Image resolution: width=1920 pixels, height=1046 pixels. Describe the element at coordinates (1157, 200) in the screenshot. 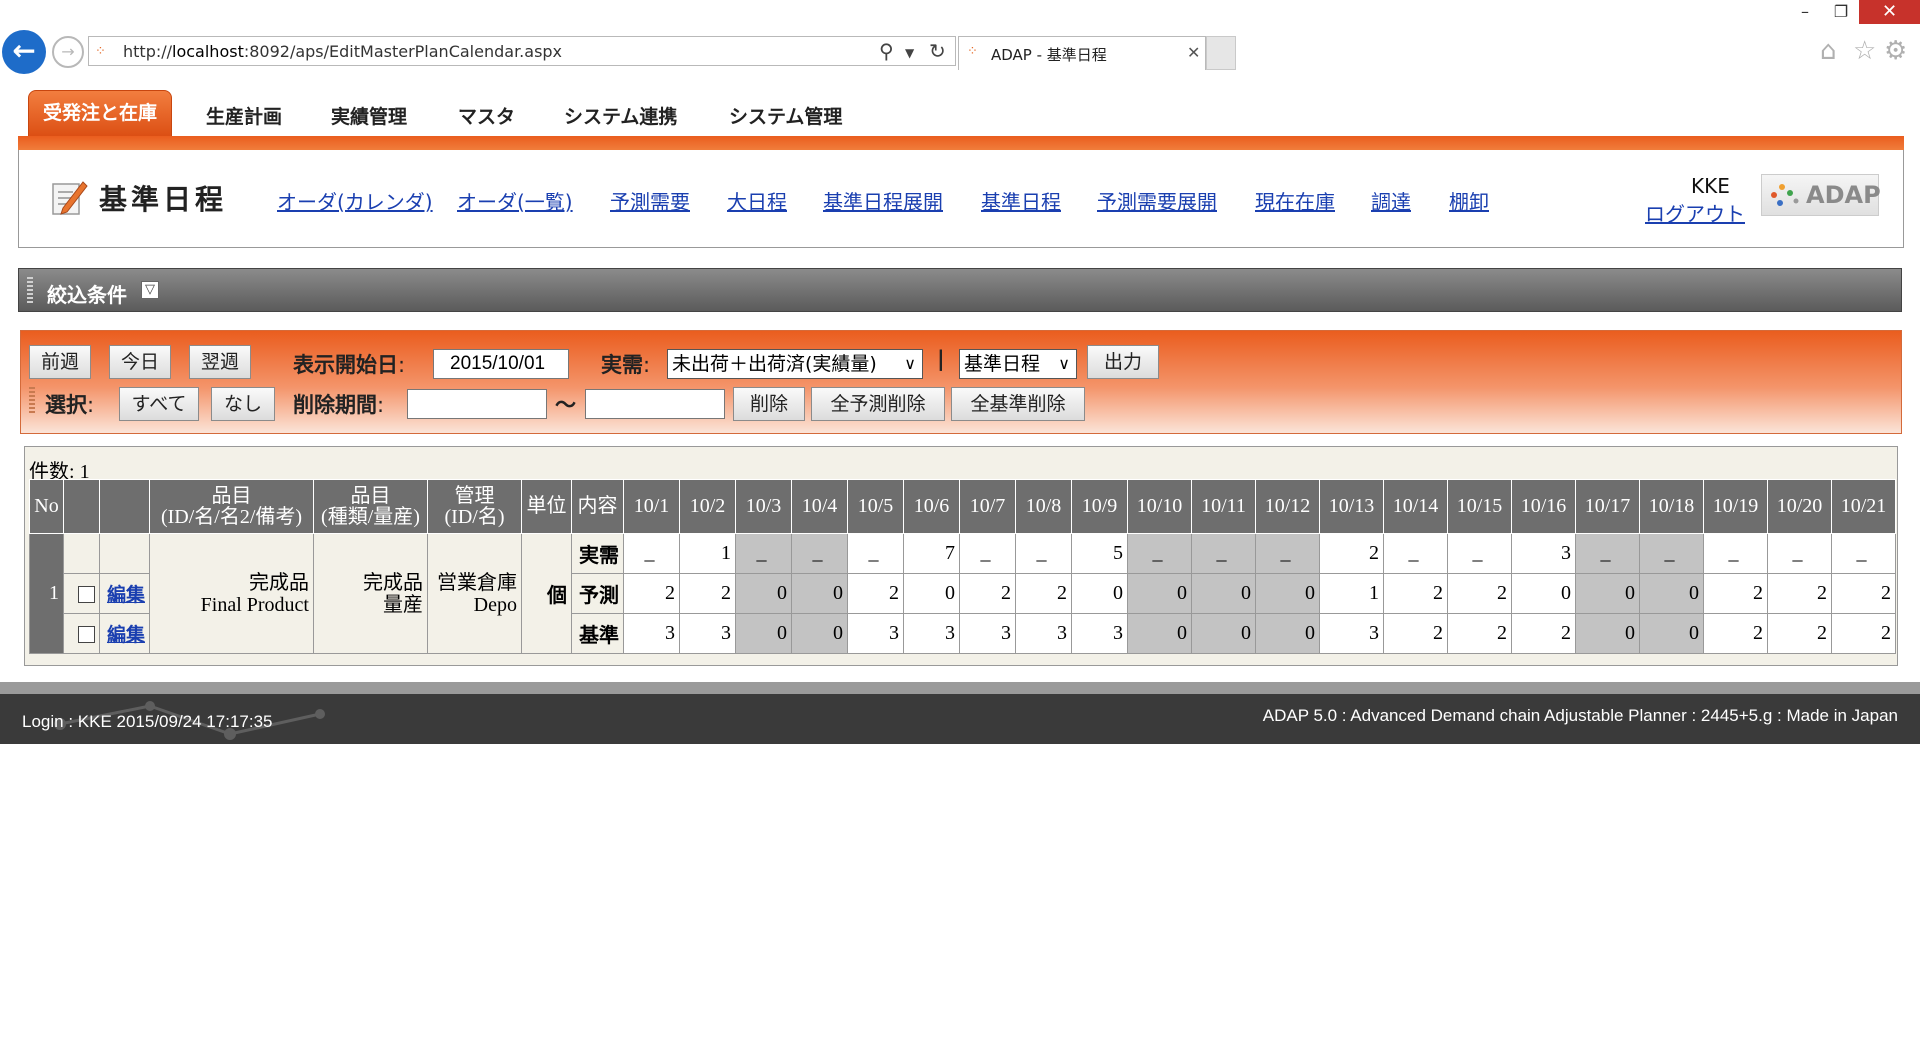

I see `link-forecast-expand: 予測需要展開` at that location.